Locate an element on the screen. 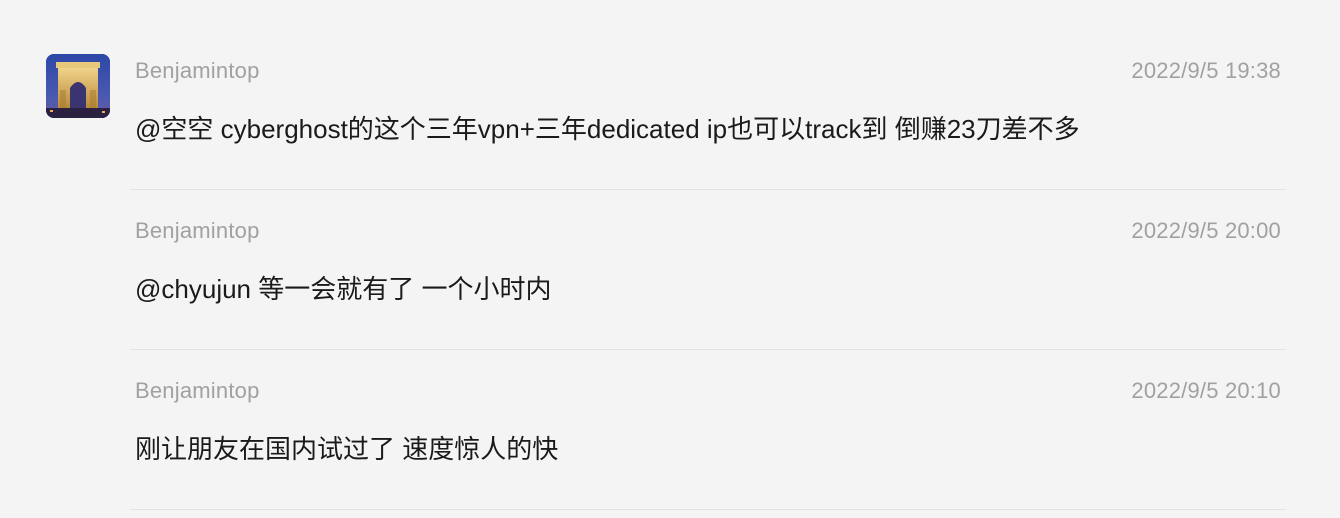  comment-text: 刚让朋友在国内试过了 速度惊人的快 is located at coordinates (347, 449).